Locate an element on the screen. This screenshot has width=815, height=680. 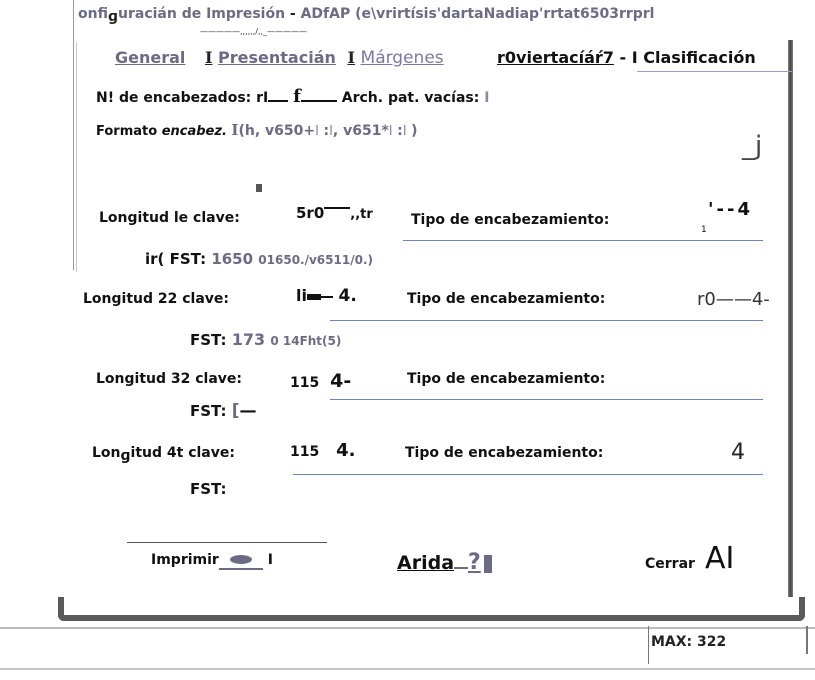
key3-fst-expr: — is located at coordinates (247, 411).